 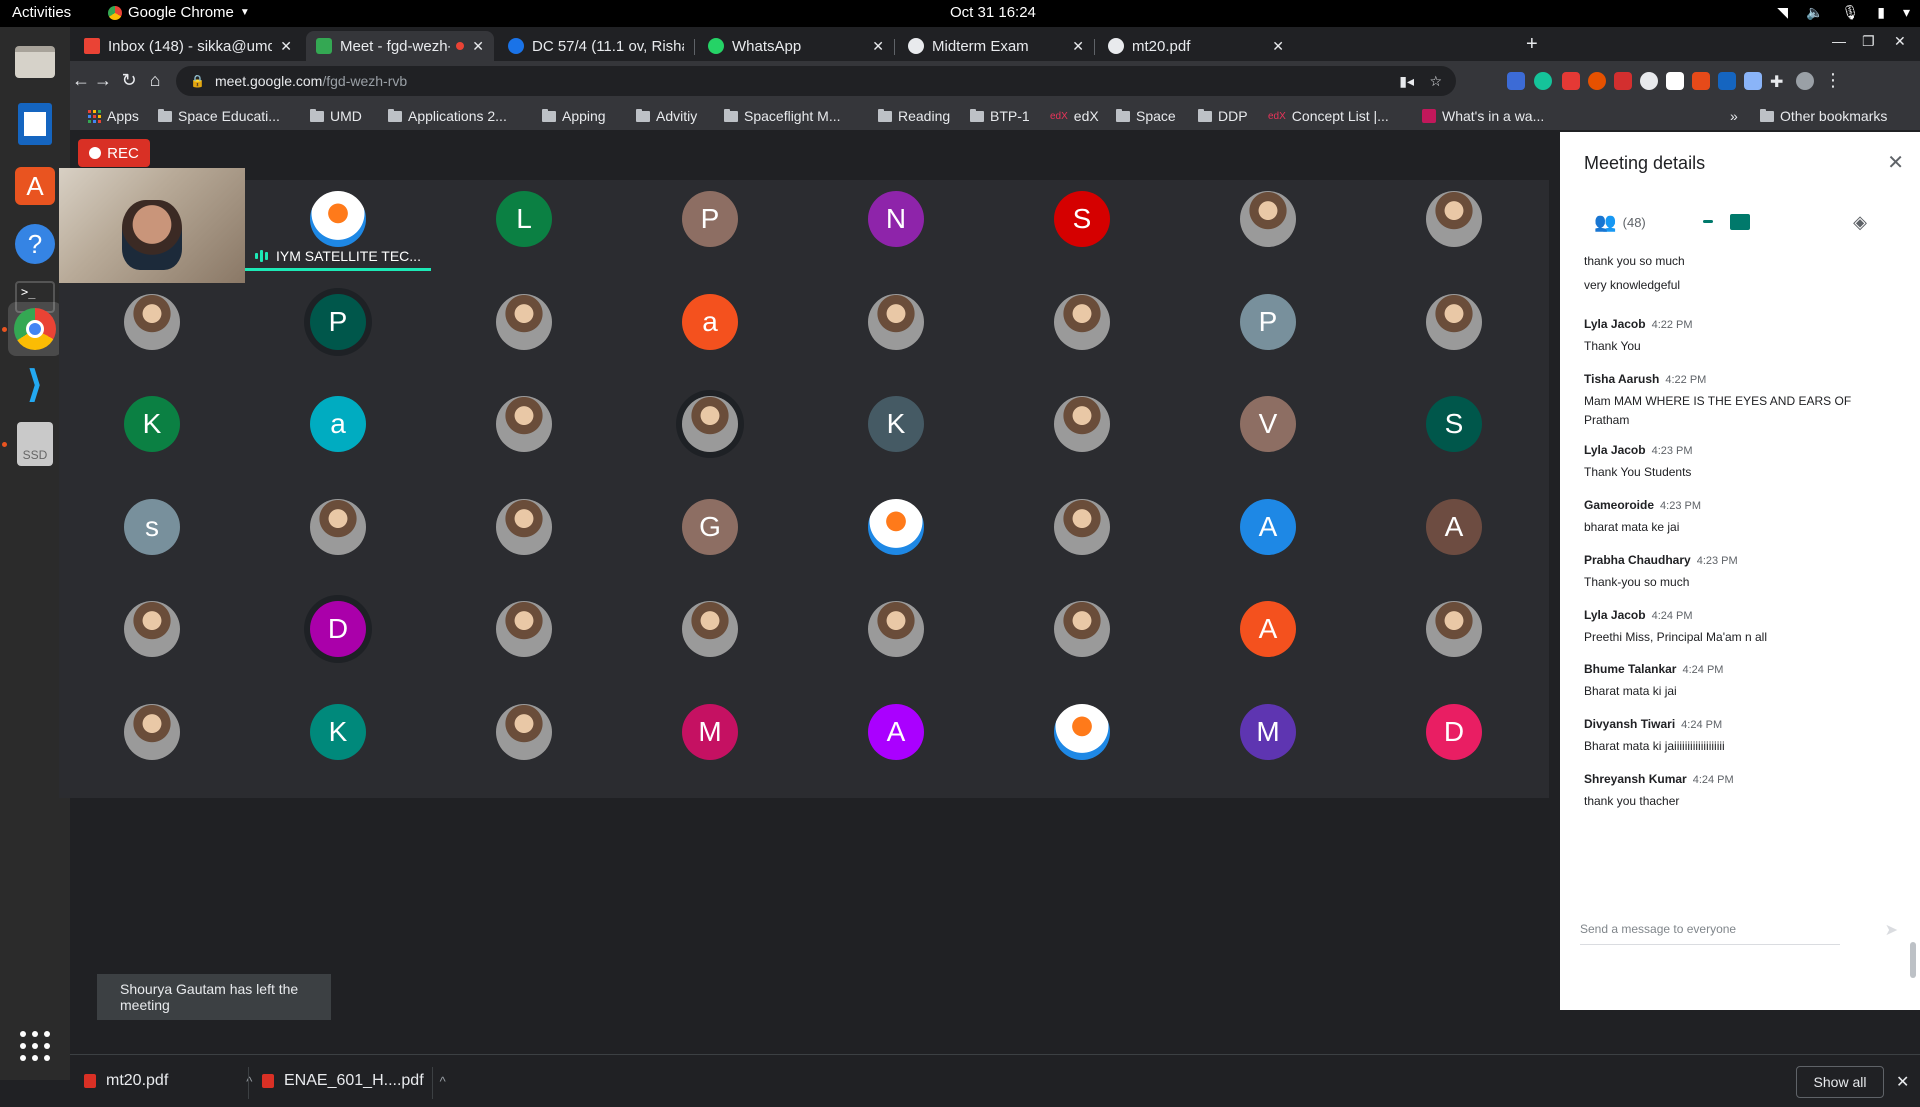 What do you see at coordinates (524, 219) in the screenshot?
I see `participant-tile: L` at bounding box center [524, 219].